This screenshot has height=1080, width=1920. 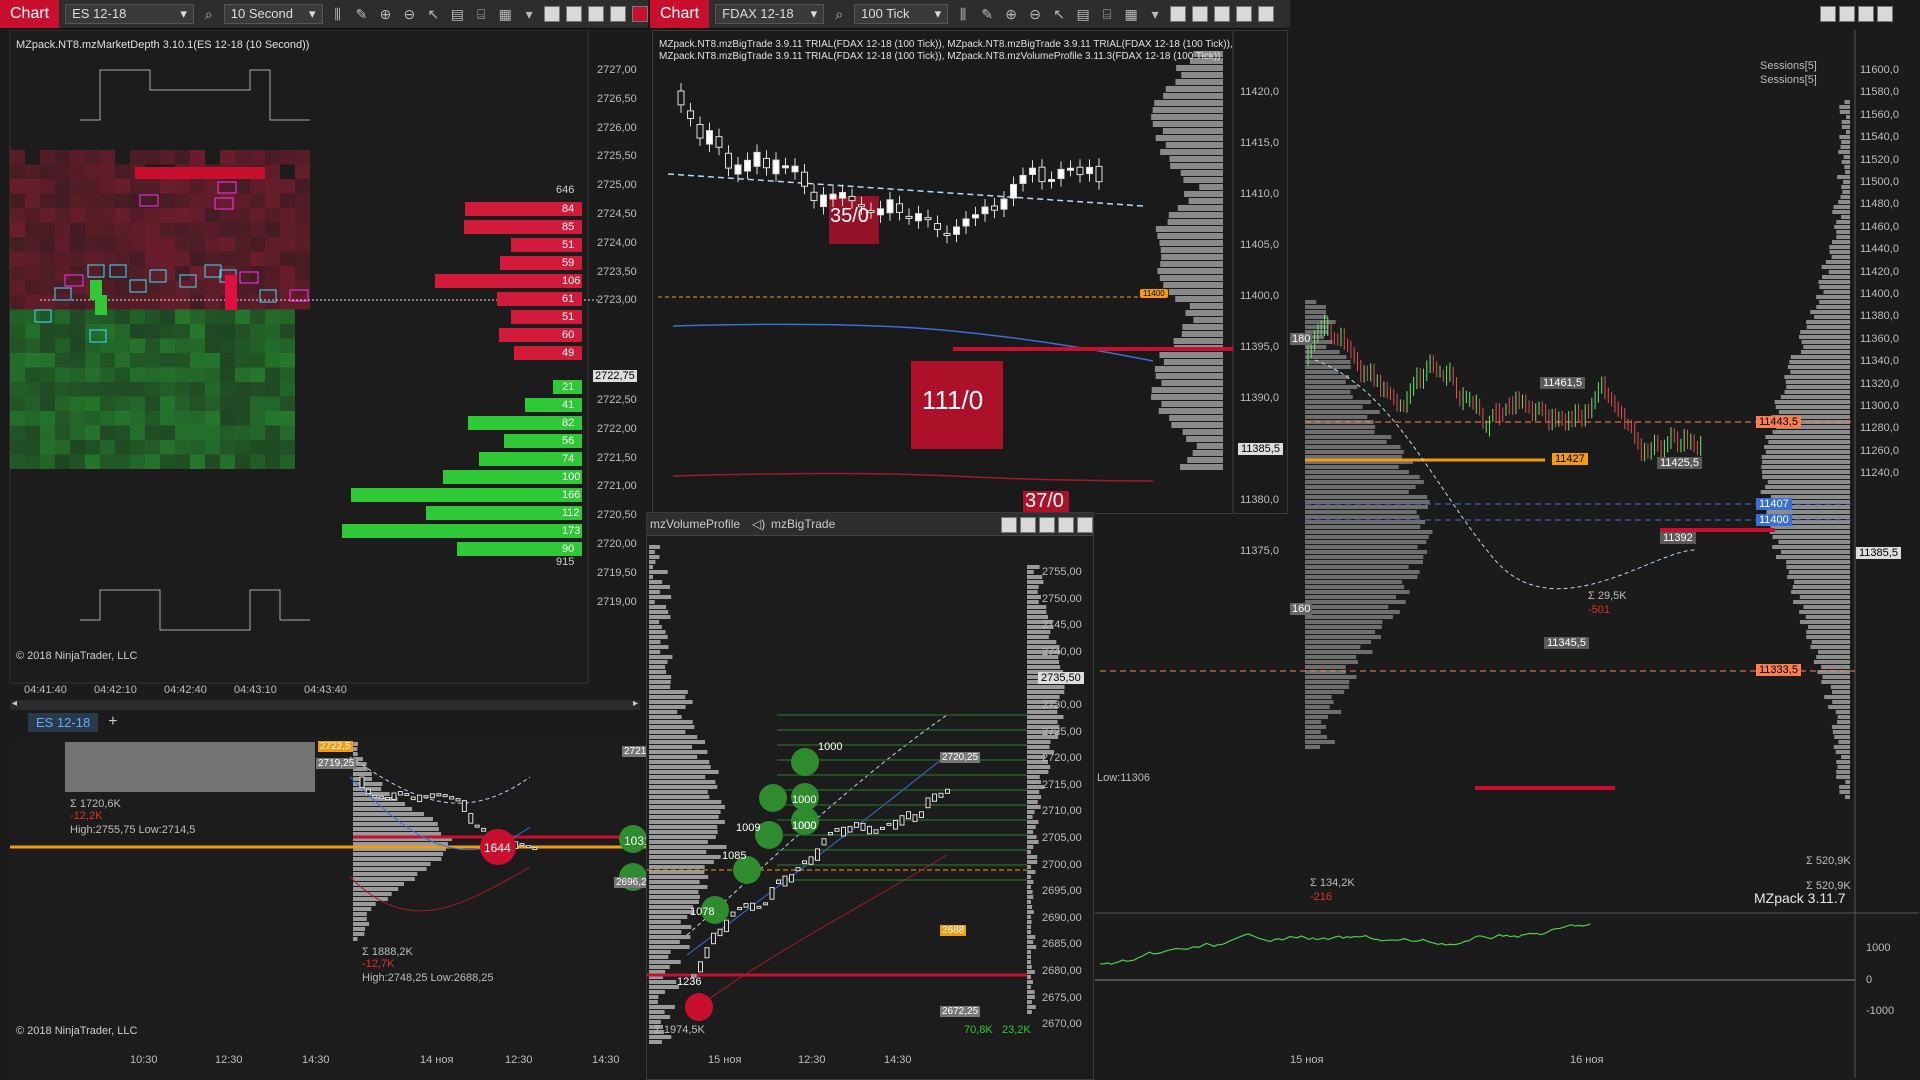 What do you see at coordinates (185, 690) in the screenshot?
I see `depth-time-tick: 04:42:40` at bounding box center [185, 690].